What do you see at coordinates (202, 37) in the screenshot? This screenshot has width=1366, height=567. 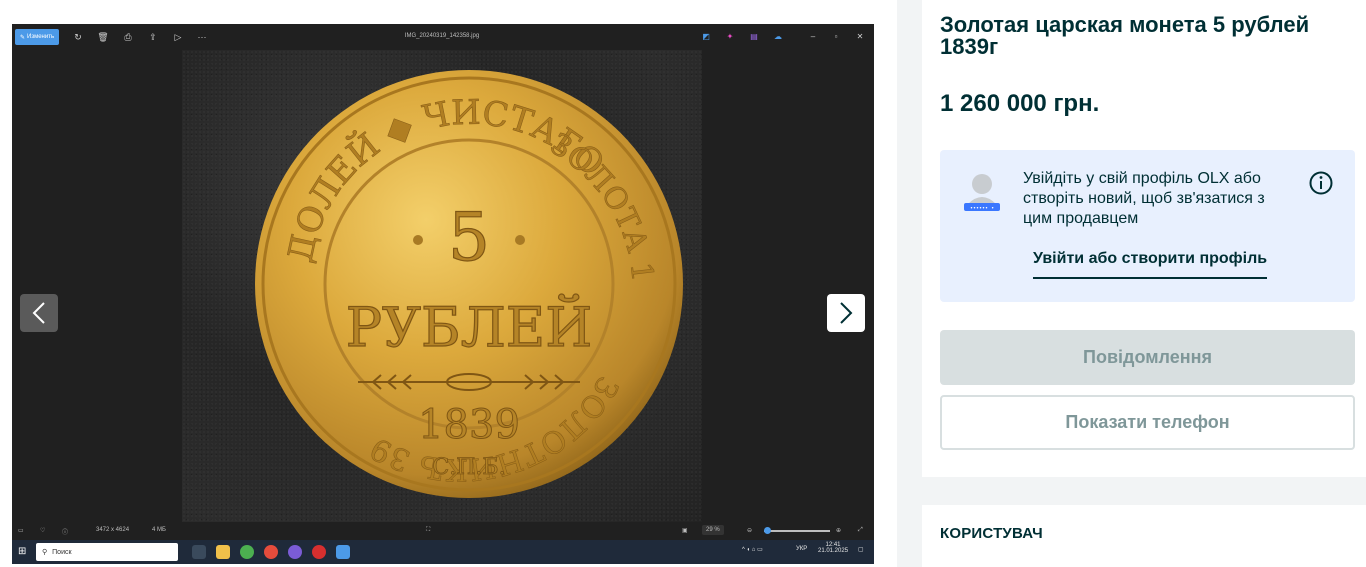 I see `more-icon: ···` at bounding box center [202, 37].